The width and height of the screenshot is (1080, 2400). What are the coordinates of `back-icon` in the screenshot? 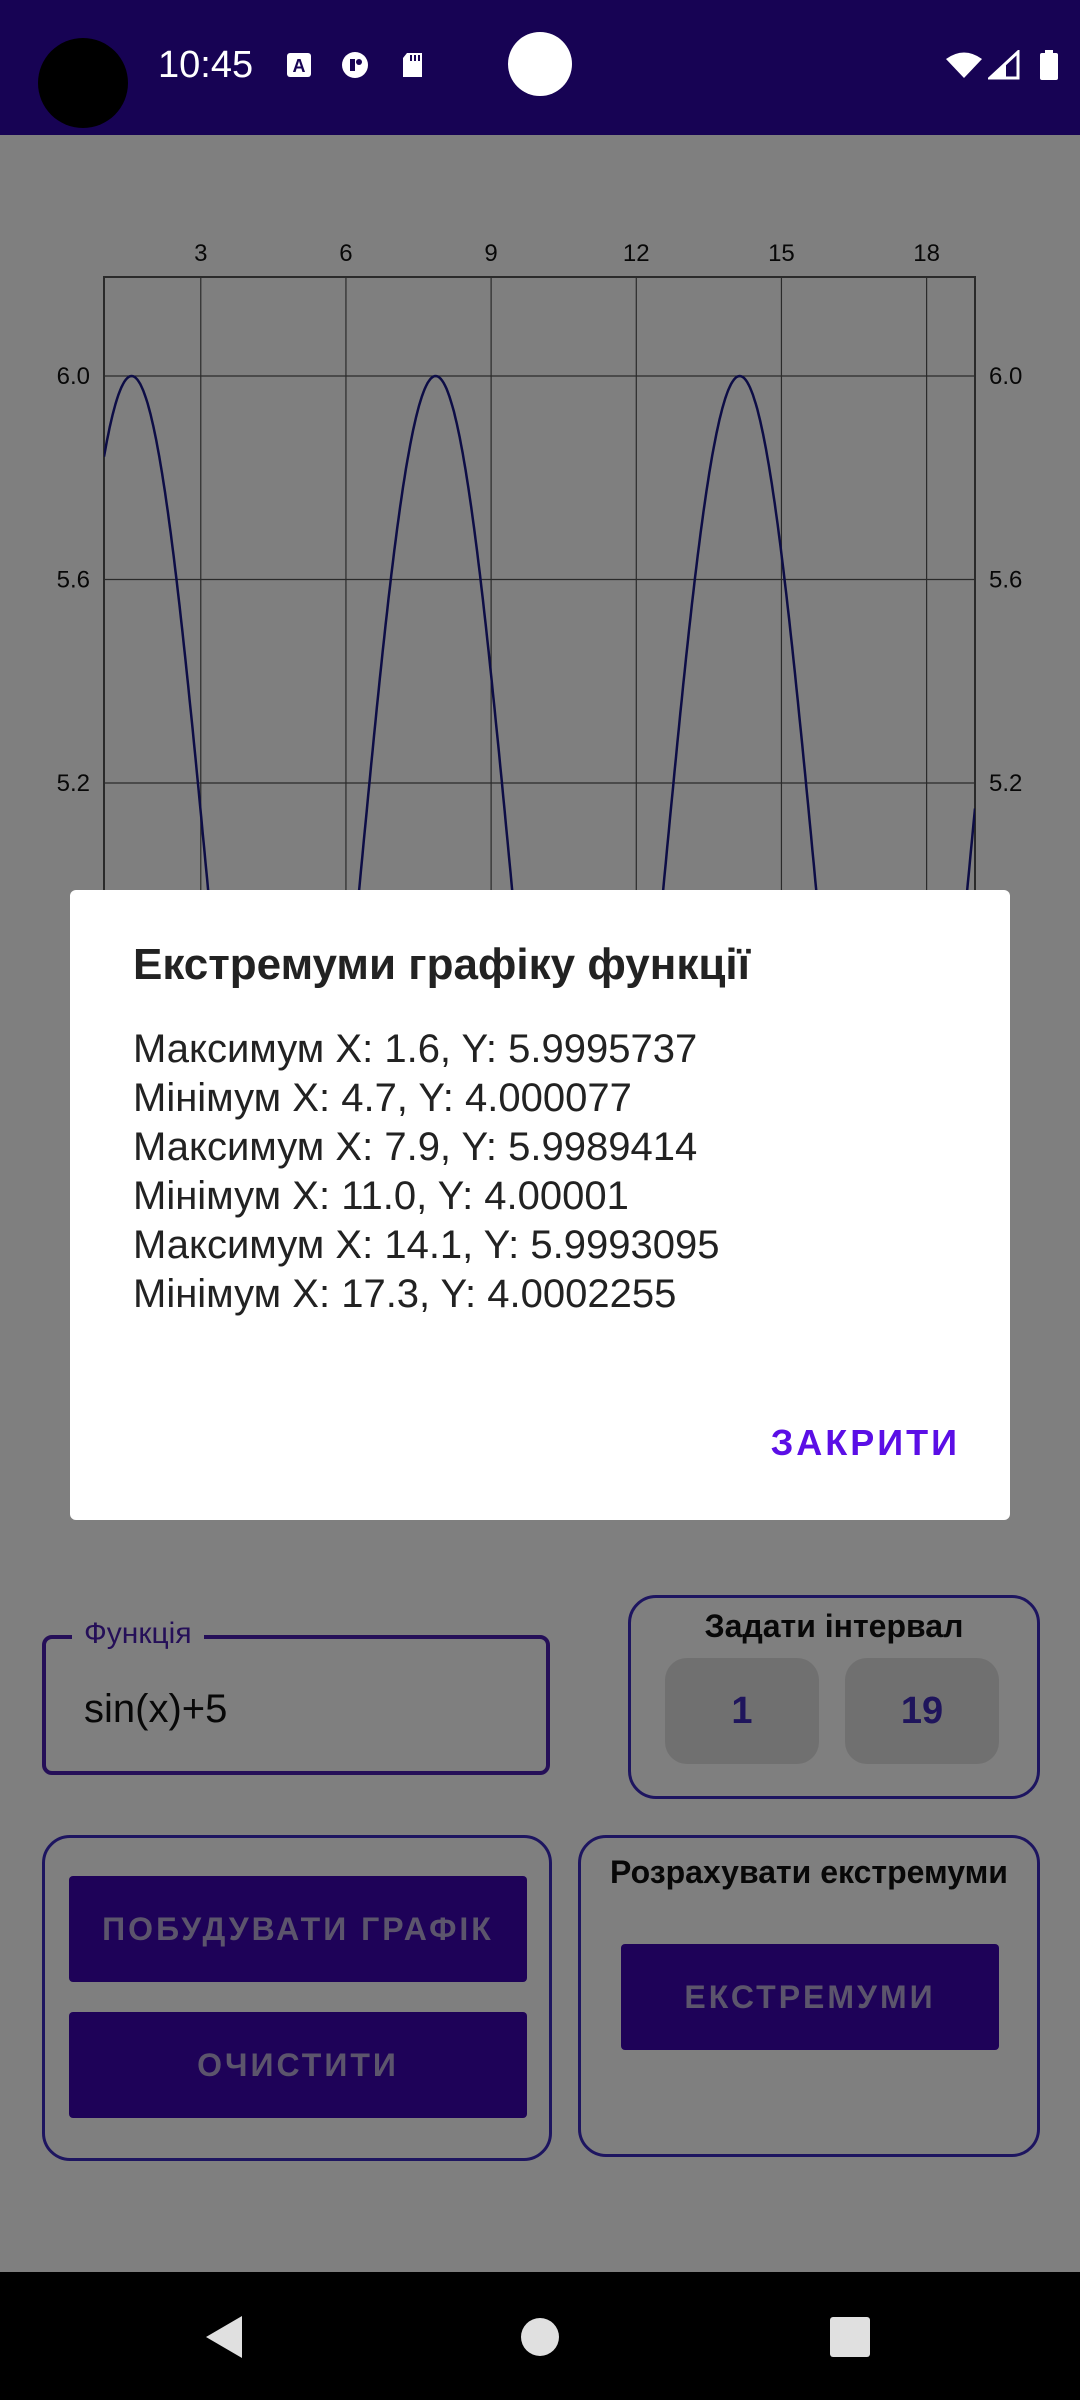 It's located at (225, 2337).